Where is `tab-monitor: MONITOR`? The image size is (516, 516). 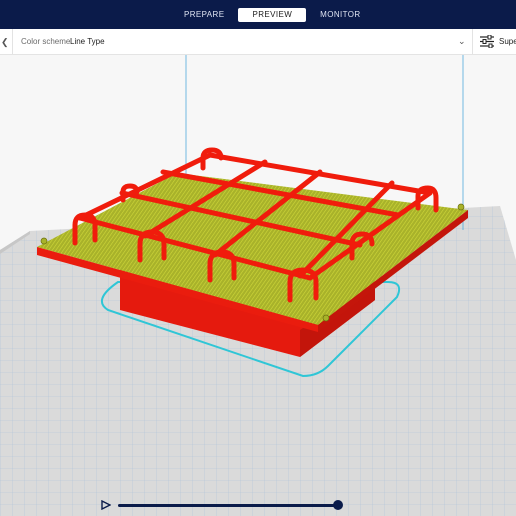
tab-monitor: MONITOR is located at coordinates (340, 15).